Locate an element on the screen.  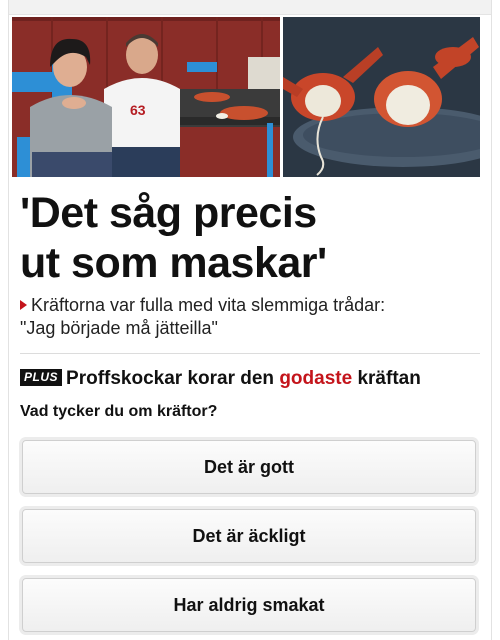
promo-text-after: kräftan is located at coordinates (386, 378).